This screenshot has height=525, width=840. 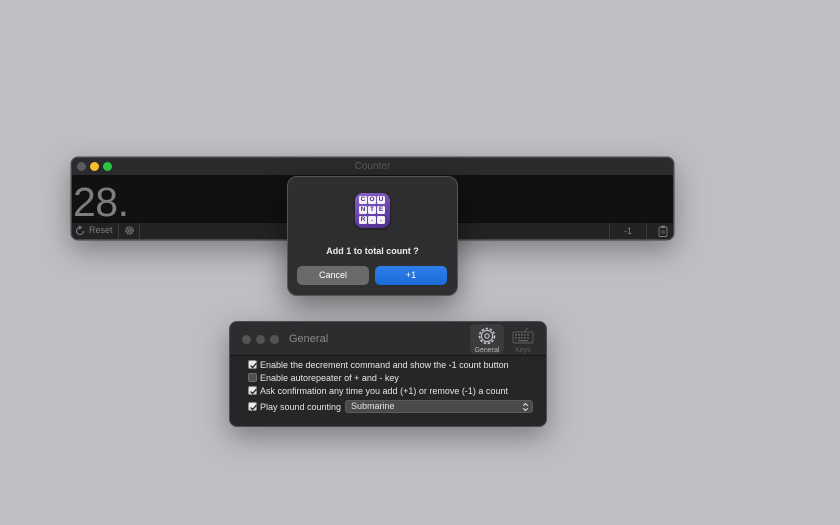 What do you see at coordinates (372, 200) in the screenshot?
I see `icon-letter: O` at bounding box center [372, 200].